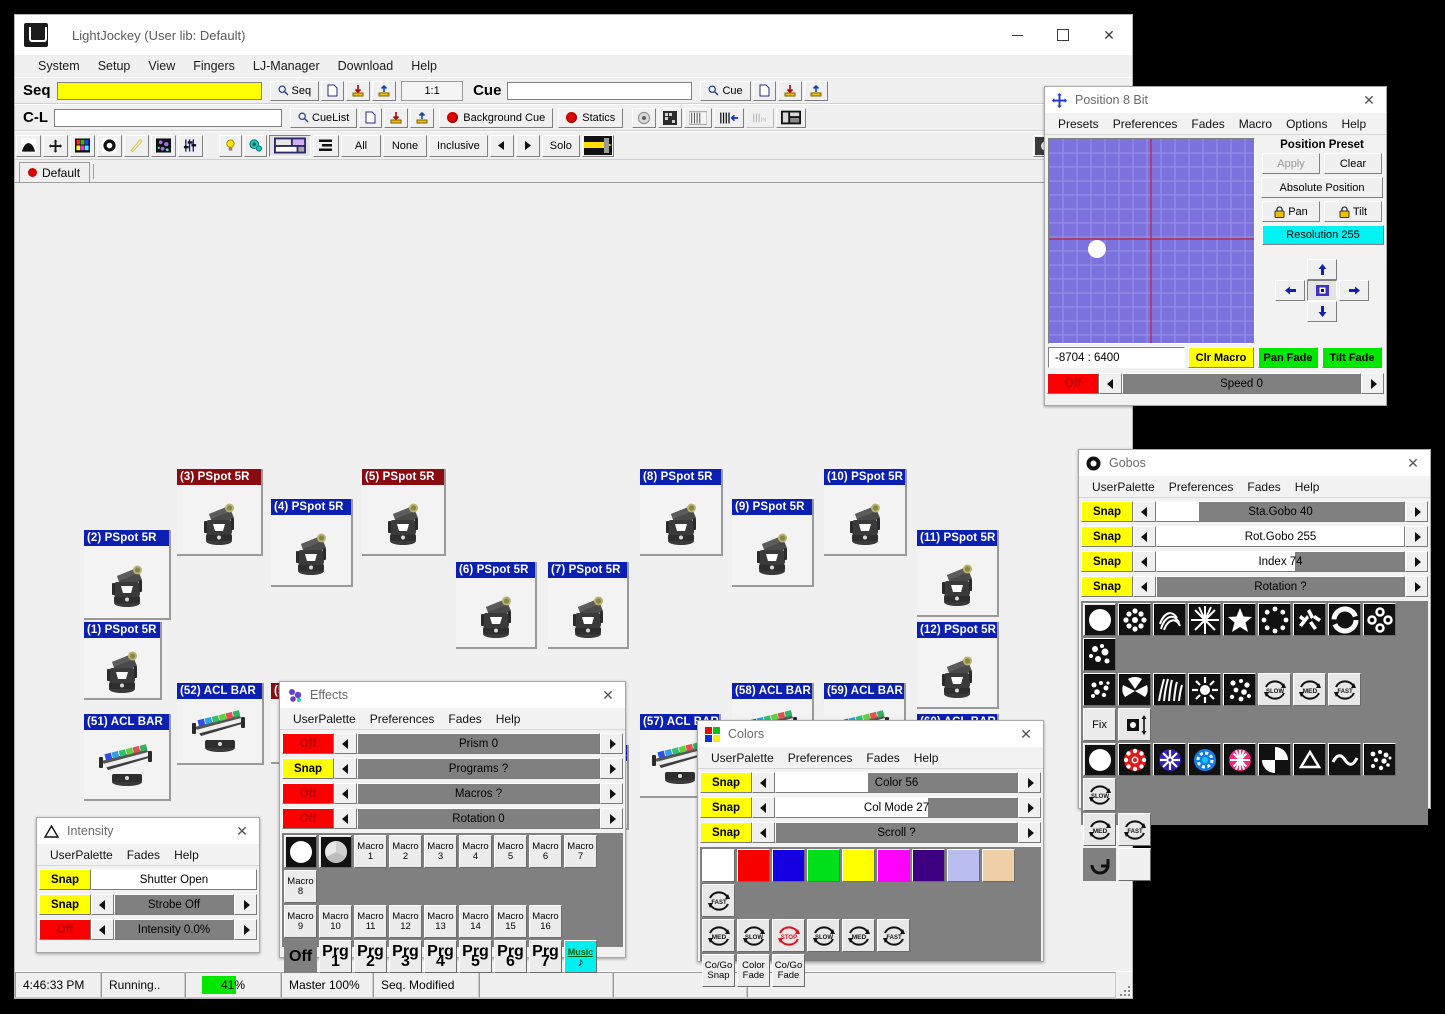  What do you see at coordinates (1280, 561) in the screenshot?
I see `index-slider: Index 74` at bounding box center [1280, 561].